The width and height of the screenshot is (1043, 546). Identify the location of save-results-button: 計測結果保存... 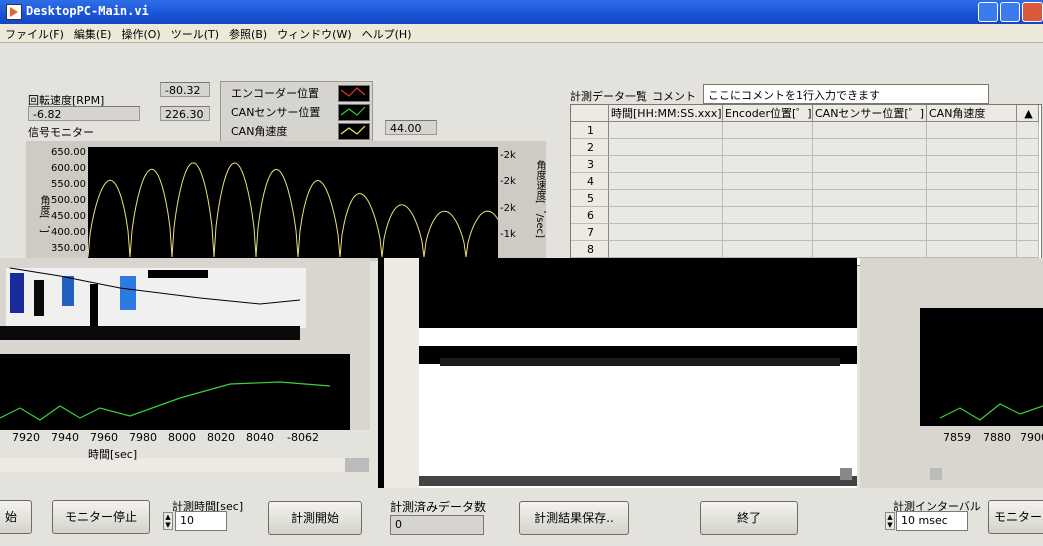
(574, 518).